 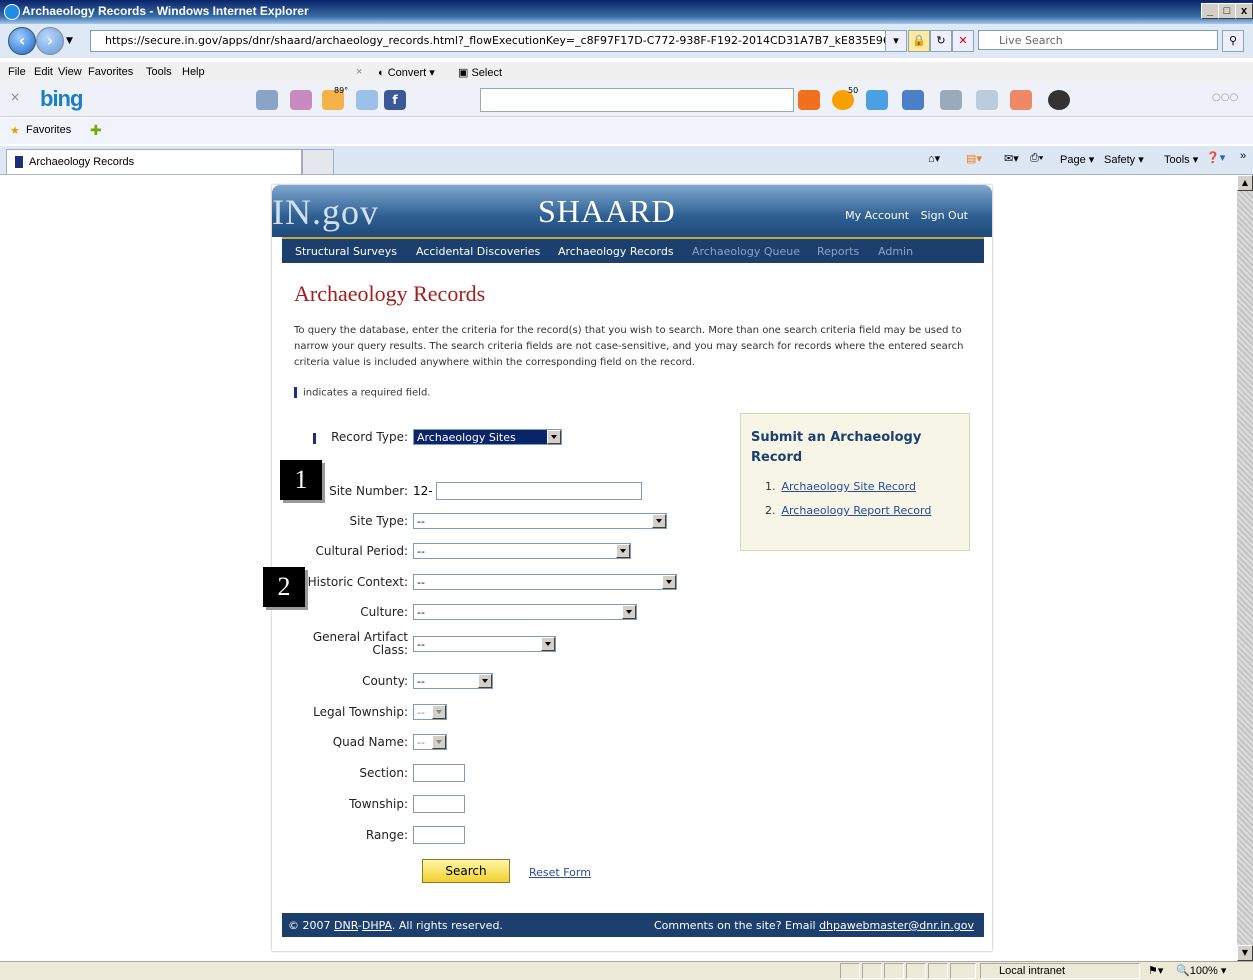 What do you see at coordinates (632, 211) in the screenshot?
I see `site-header: IN.gov SHAARD My Account Sign Out` at bounding box center [632, 211].